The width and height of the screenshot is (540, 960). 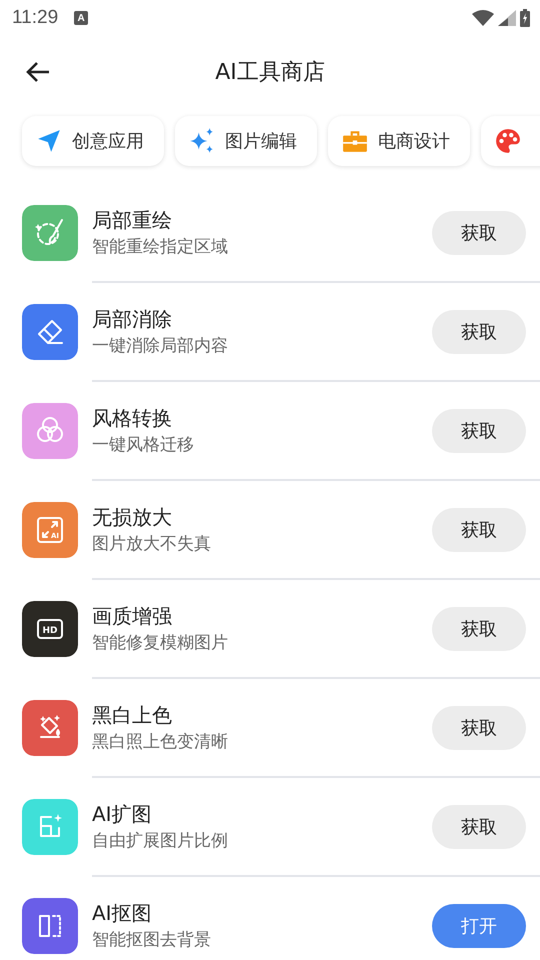 I want to click on back-arrow-icon, so click(x=38, y=72).